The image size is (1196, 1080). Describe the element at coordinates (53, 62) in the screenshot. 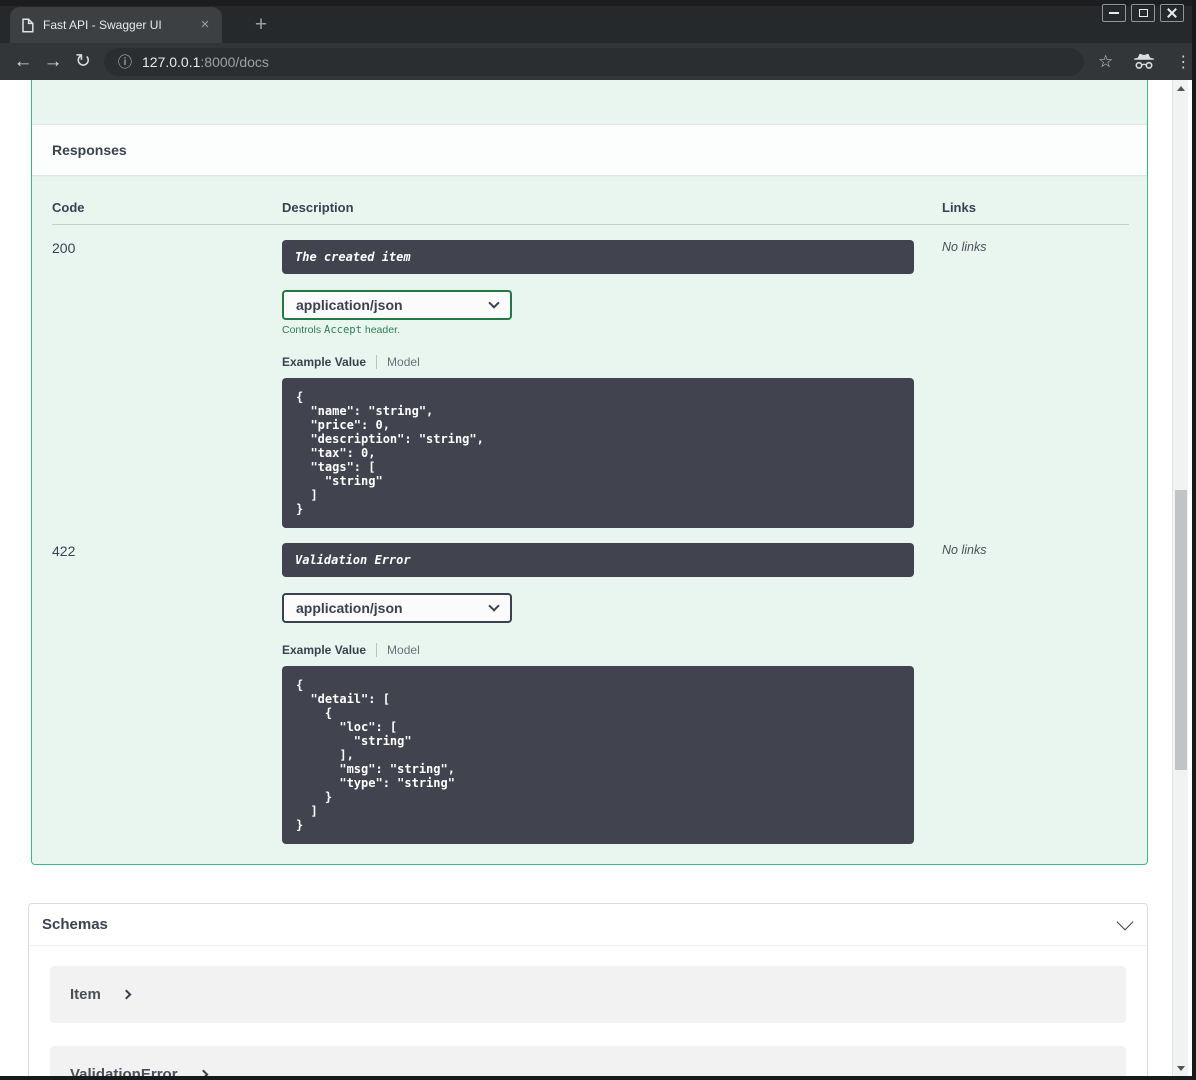

I see `forward-button: →` at that location.